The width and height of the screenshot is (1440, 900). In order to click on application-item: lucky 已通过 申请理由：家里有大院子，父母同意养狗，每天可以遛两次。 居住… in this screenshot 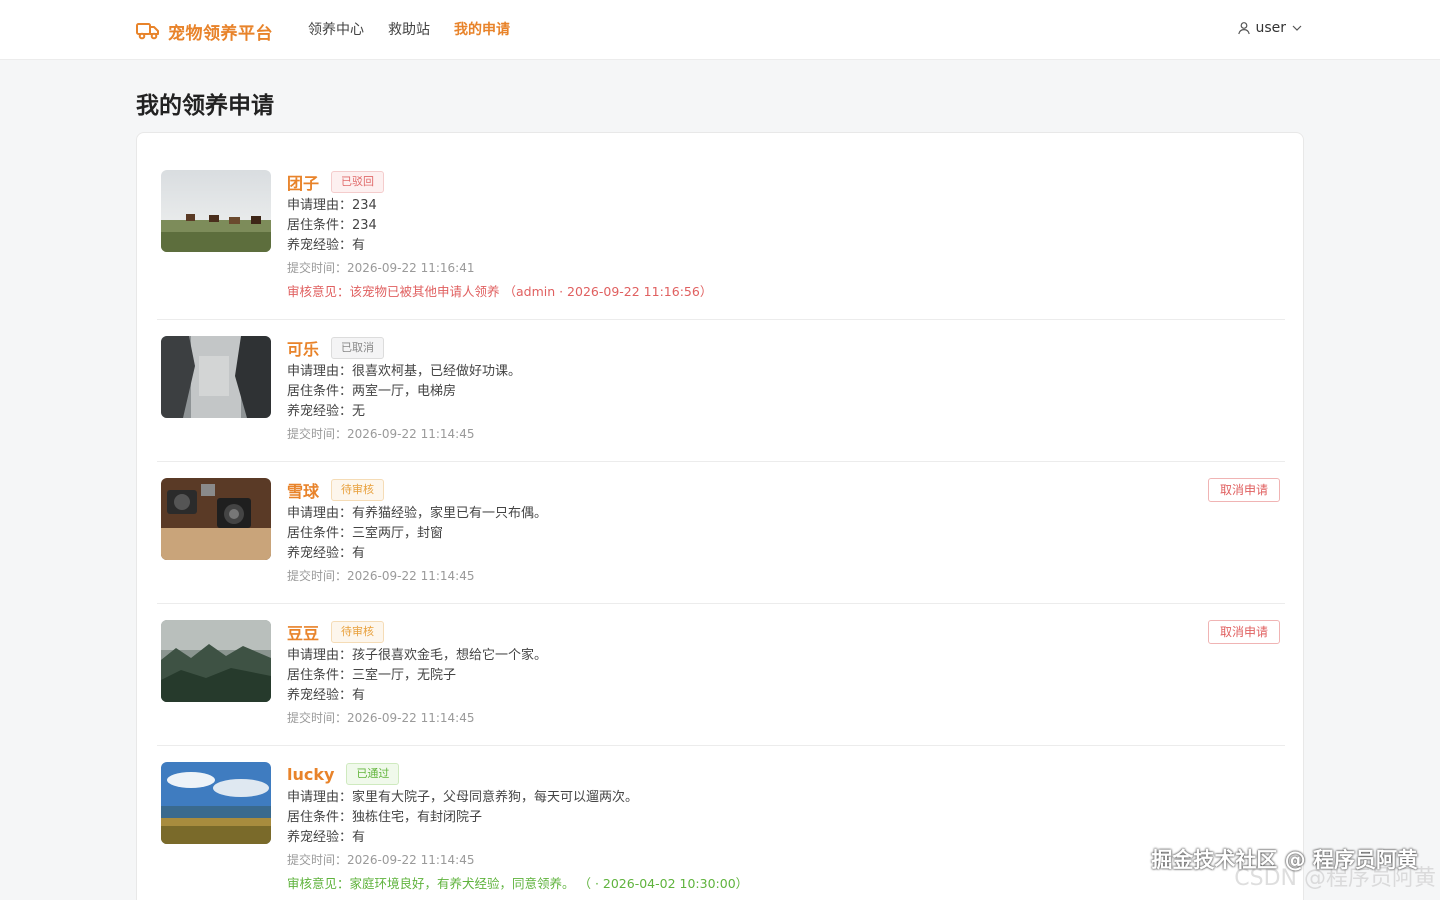, I will do `click(721, 823)`.